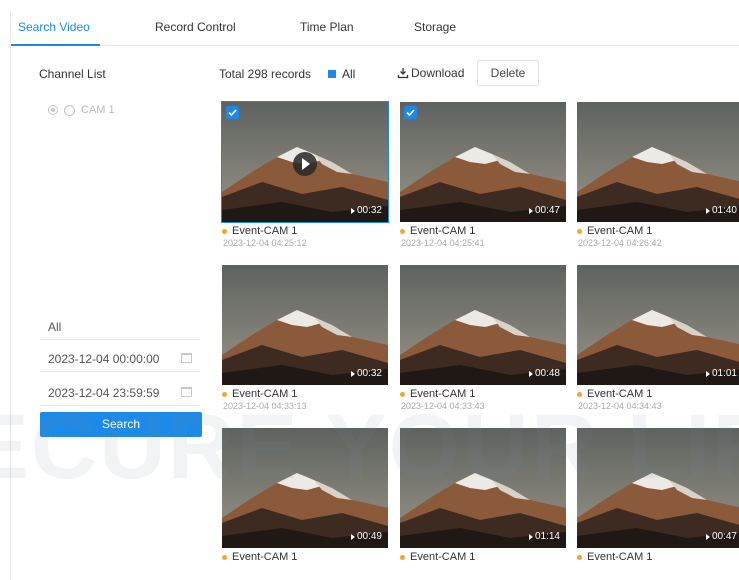 This screenshot has height=580, width=739. Describe the element at coordinates (544, 536) in the screenshot. I see `duration-label: 01:14` at that location.